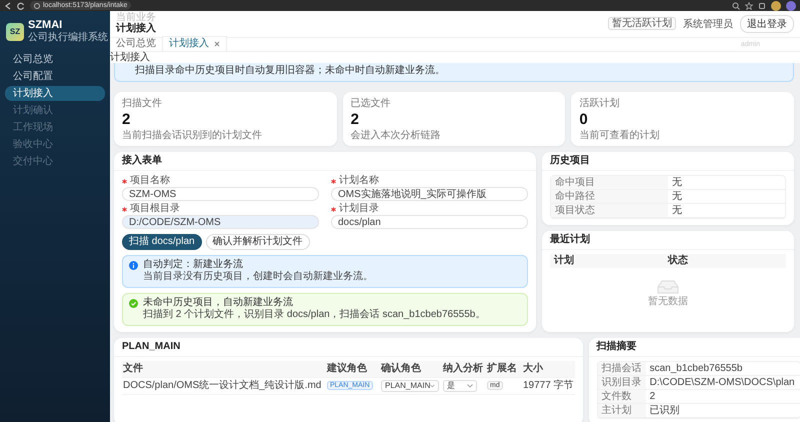  I want to click on stat-label: 已选文件, so click(371, 103).